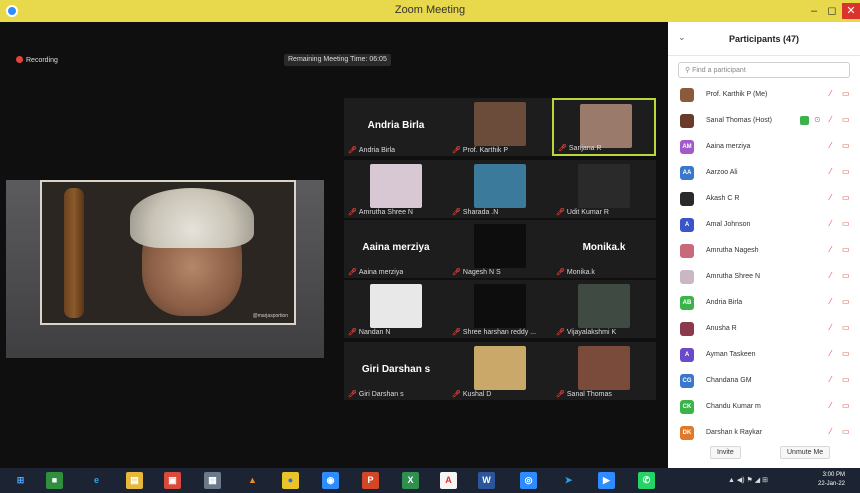 This screenshot has width=860, height=493. What do you see at coordinates (817, 119) in the screenshot?
I see `options-icon: ⊙` at bounding box center [817, 119].